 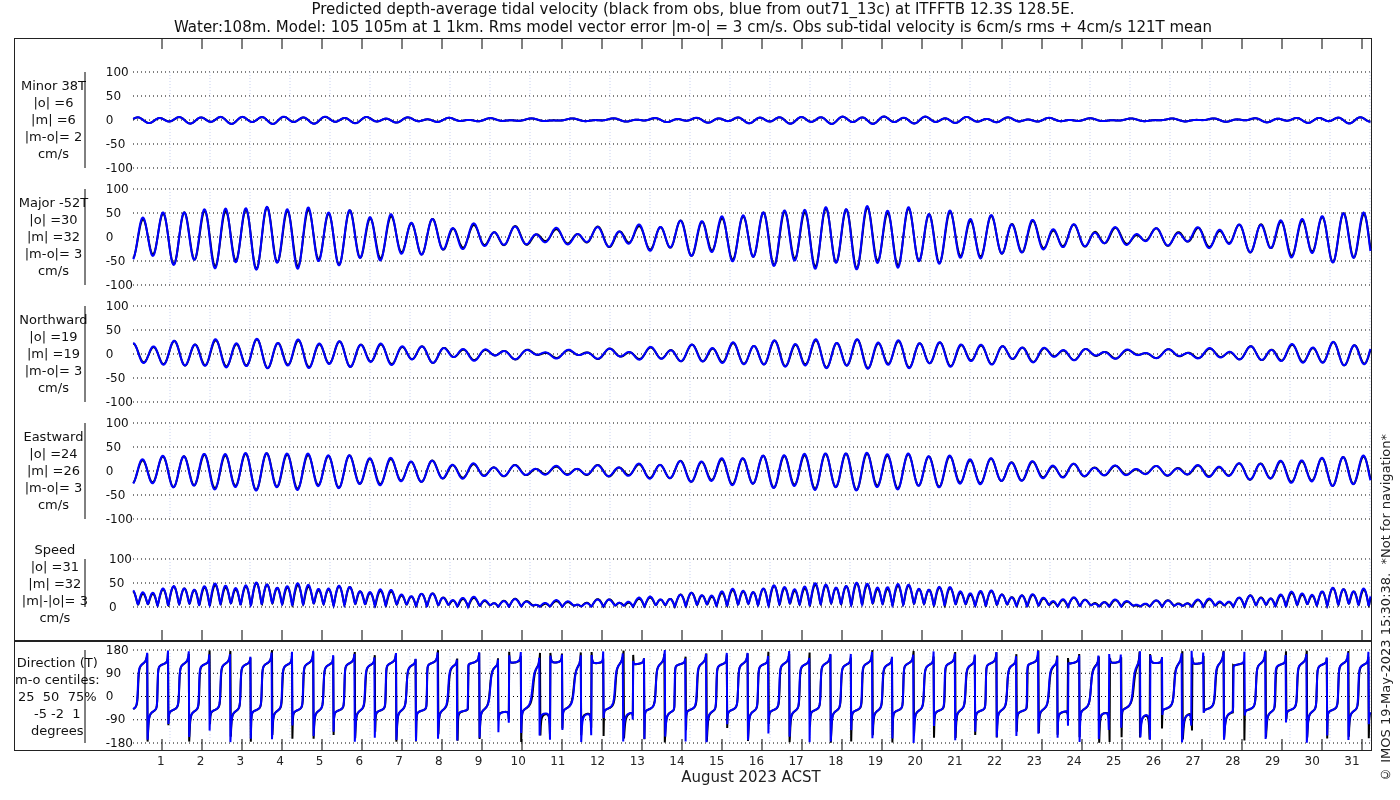 I want to click on tick-label: 180, so click(x=117, y=649).